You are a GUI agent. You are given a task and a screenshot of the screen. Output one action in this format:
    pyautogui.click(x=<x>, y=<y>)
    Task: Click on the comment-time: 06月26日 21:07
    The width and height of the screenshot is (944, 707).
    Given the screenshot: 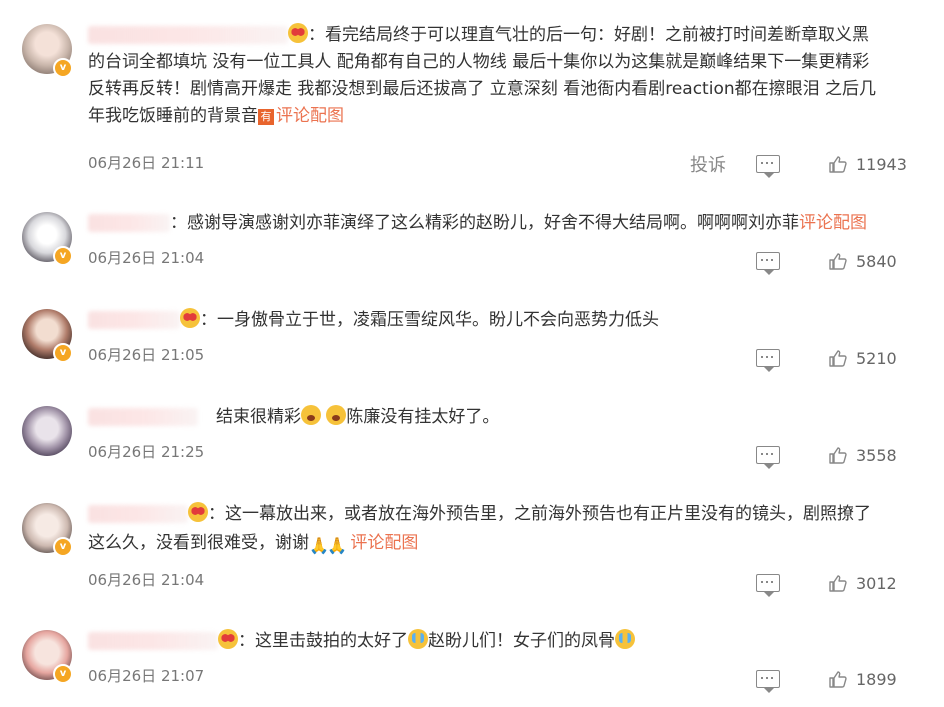 What is the action you would take?
    pyautogui.click(x=146, y=676)
    